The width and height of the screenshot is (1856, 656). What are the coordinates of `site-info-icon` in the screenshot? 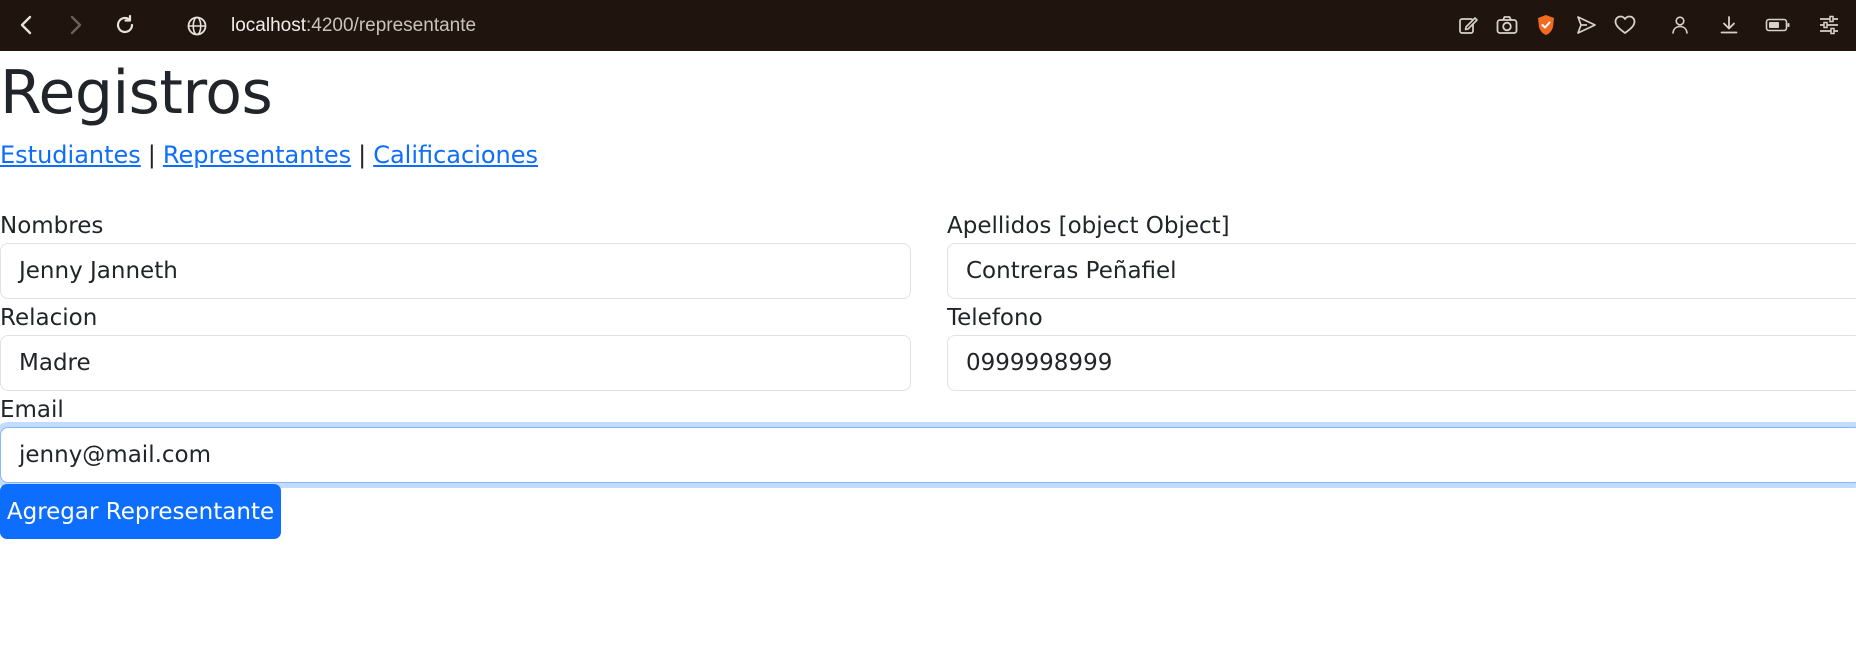 It's located at (197, 26).